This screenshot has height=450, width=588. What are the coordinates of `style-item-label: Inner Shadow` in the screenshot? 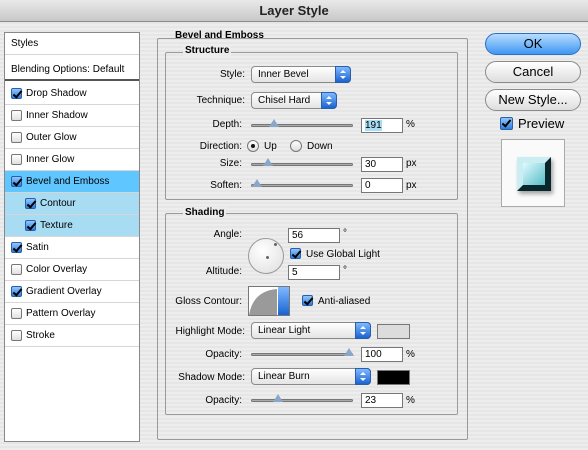 It's located at (57, 115).